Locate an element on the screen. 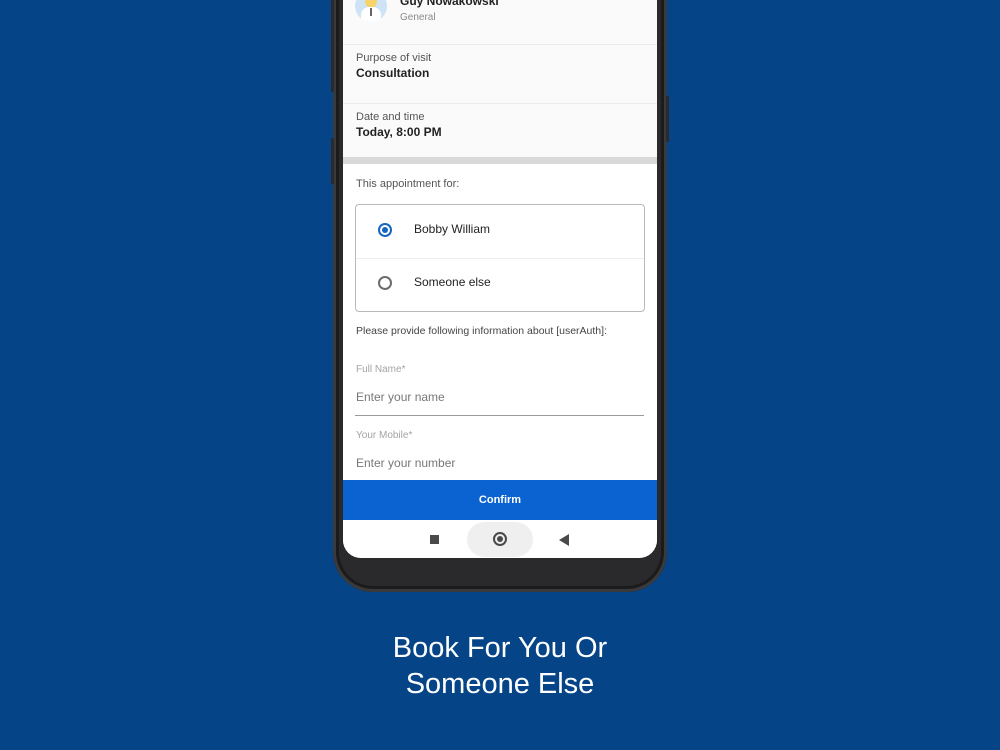  caption-line-1: Book For You Or is located at coordinates (500, 648).